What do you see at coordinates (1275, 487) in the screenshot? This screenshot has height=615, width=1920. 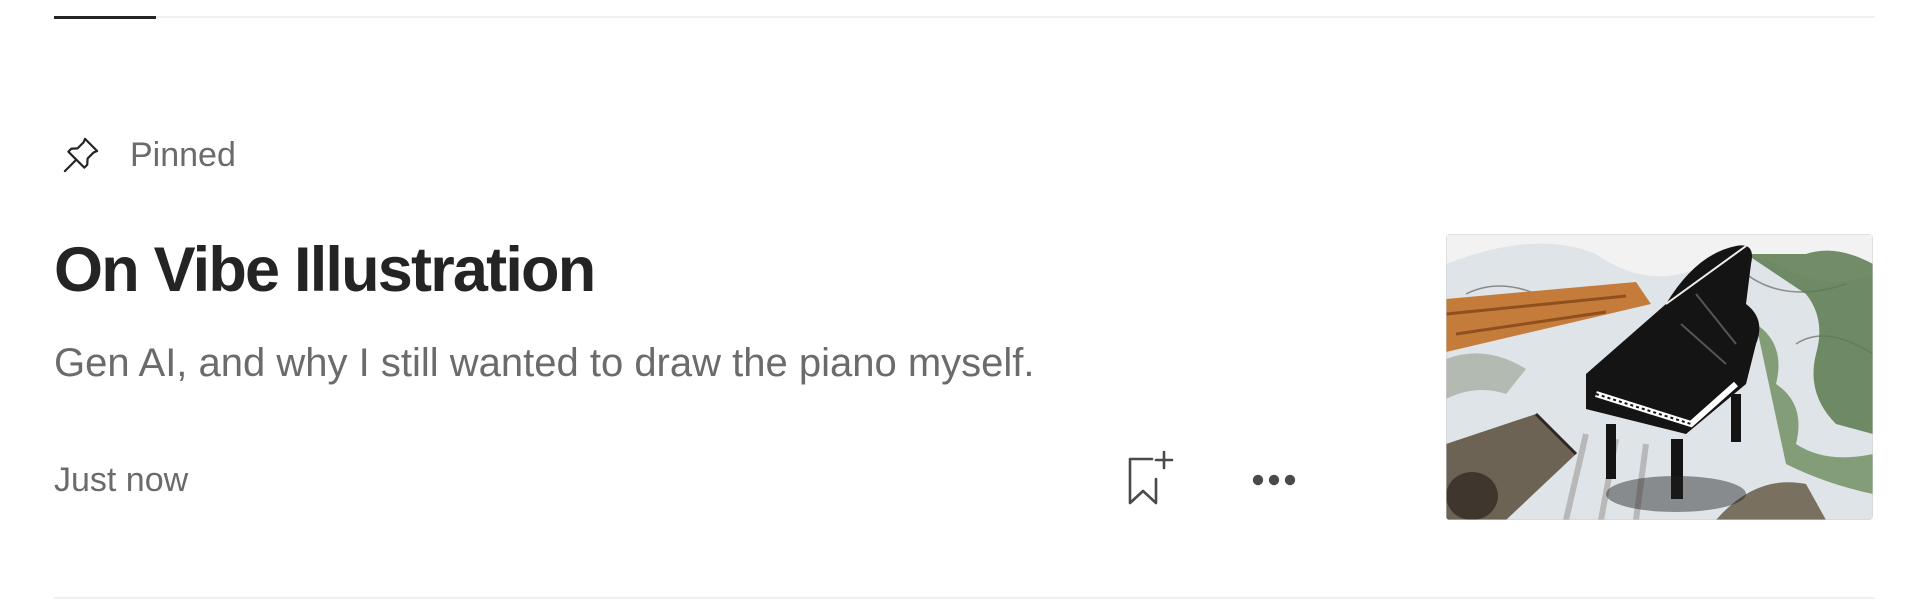 I see `more-horizontal-icon` at bounding box center [1275, 487].